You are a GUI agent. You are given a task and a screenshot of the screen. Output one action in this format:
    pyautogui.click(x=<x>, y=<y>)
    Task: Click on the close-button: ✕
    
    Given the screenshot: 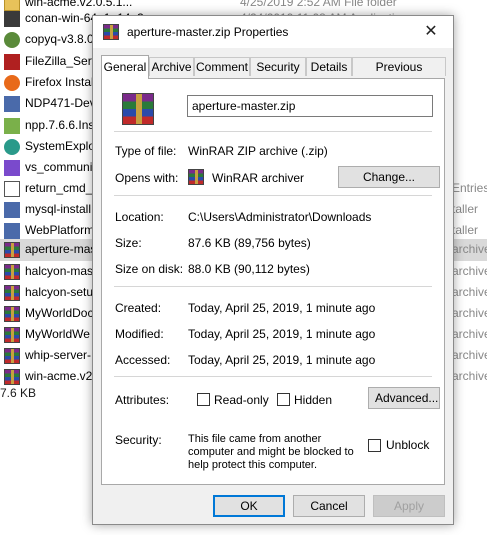 What is the action you would take?
    pyautogui.click(x=431, y=32)
    